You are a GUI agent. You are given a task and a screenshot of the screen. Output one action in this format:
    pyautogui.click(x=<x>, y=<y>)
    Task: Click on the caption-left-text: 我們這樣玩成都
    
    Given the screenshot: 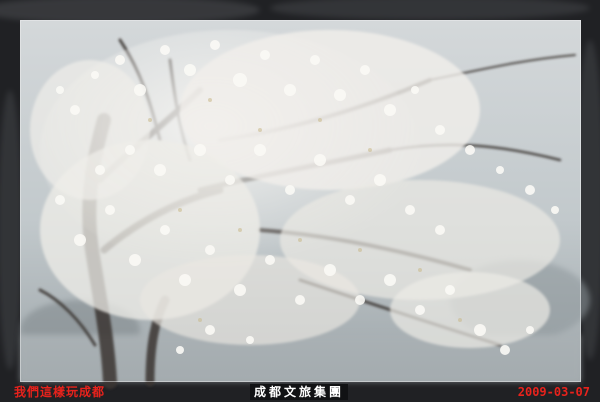 What is the action you would take?
    pyautogui.click(x=60, y=392)
    